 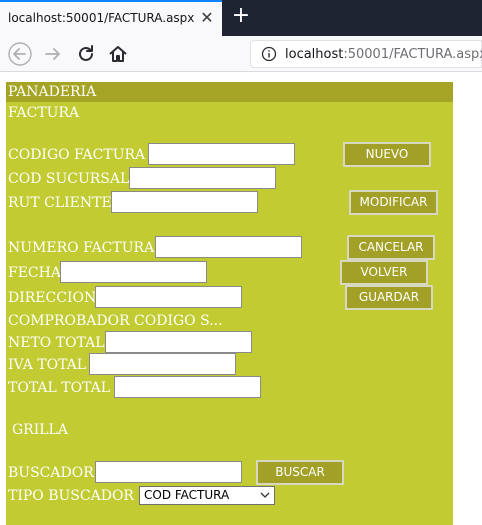 What do you see at coordinates (20, 54) in the screenshot?
I see `back-arrow-icon` at bounding box center [20, 54].